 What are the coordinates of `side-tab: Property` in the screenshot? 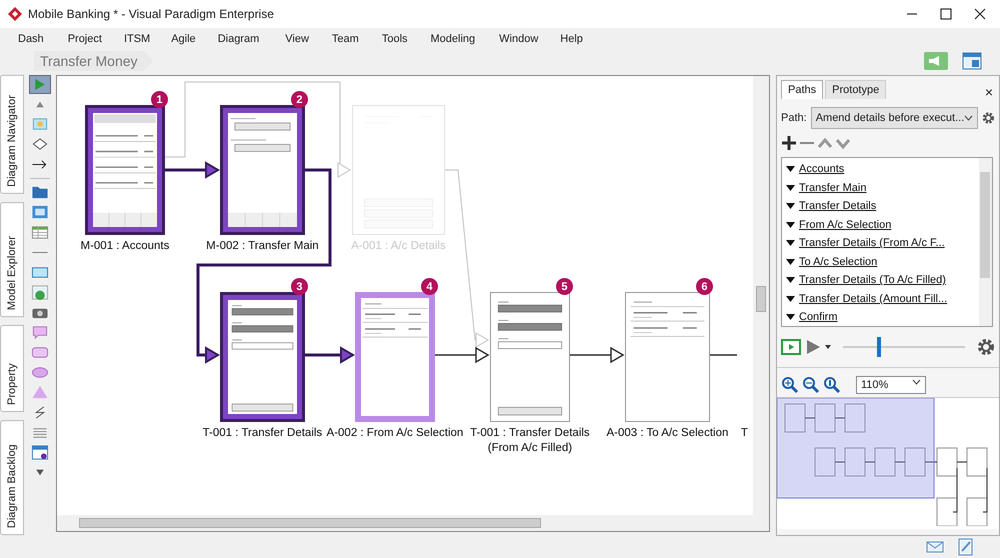 It's located at (12, 368).